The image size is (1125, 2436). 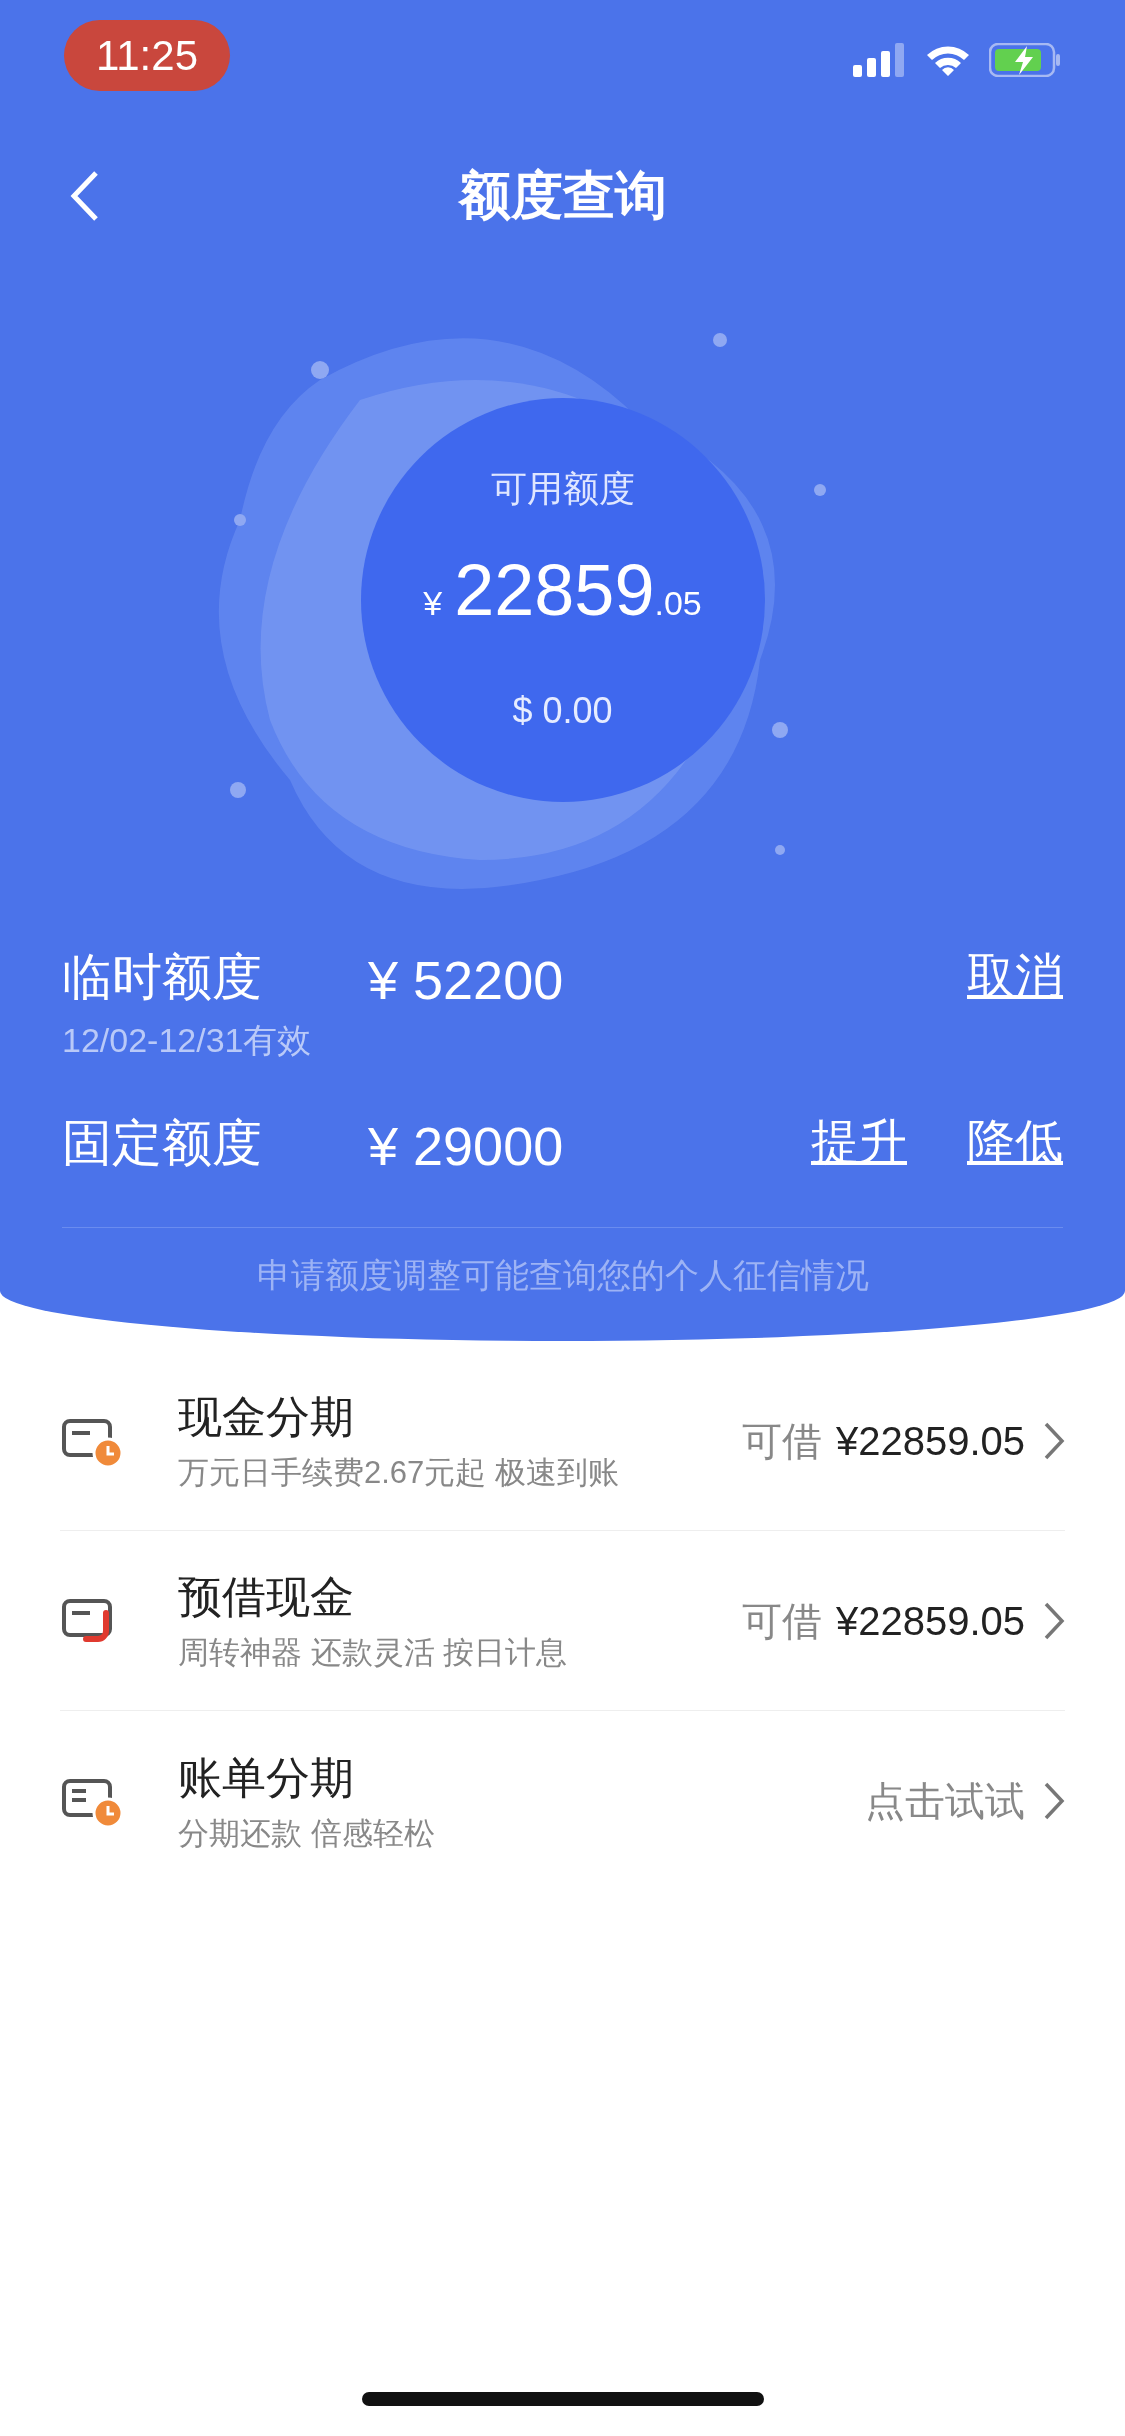 I want to click on secondary-amount: $ 0.00, so click(x=562, y=711).